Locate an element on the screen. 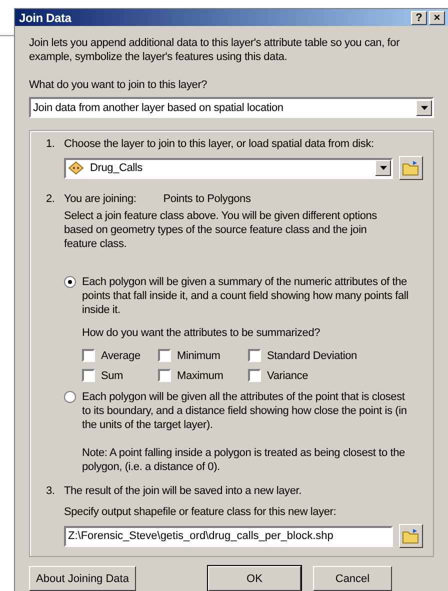  step-number: 3. is located at coordinates (51, 491).